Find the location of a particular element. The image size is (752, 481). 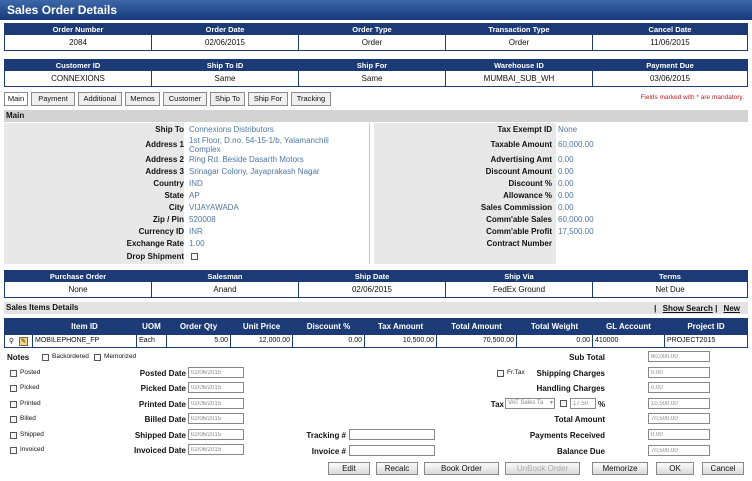

search-icon: ⚲ is located at coordinates (11, 341).